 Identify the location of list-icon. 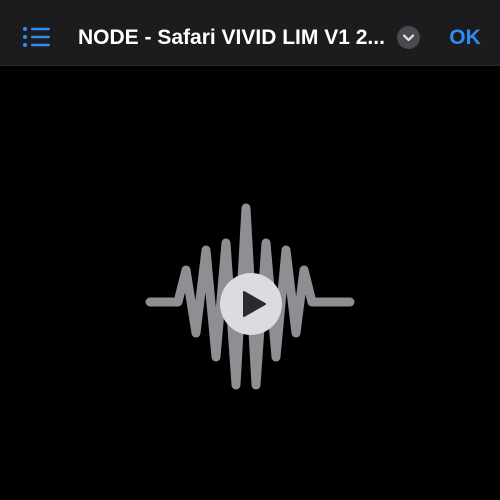
(36, 37).